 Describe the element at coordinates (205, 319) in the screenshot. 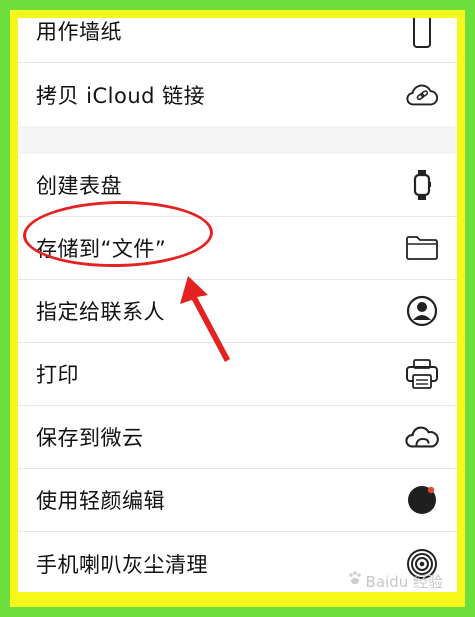

I see `pointer-arrow-icon` at that location.